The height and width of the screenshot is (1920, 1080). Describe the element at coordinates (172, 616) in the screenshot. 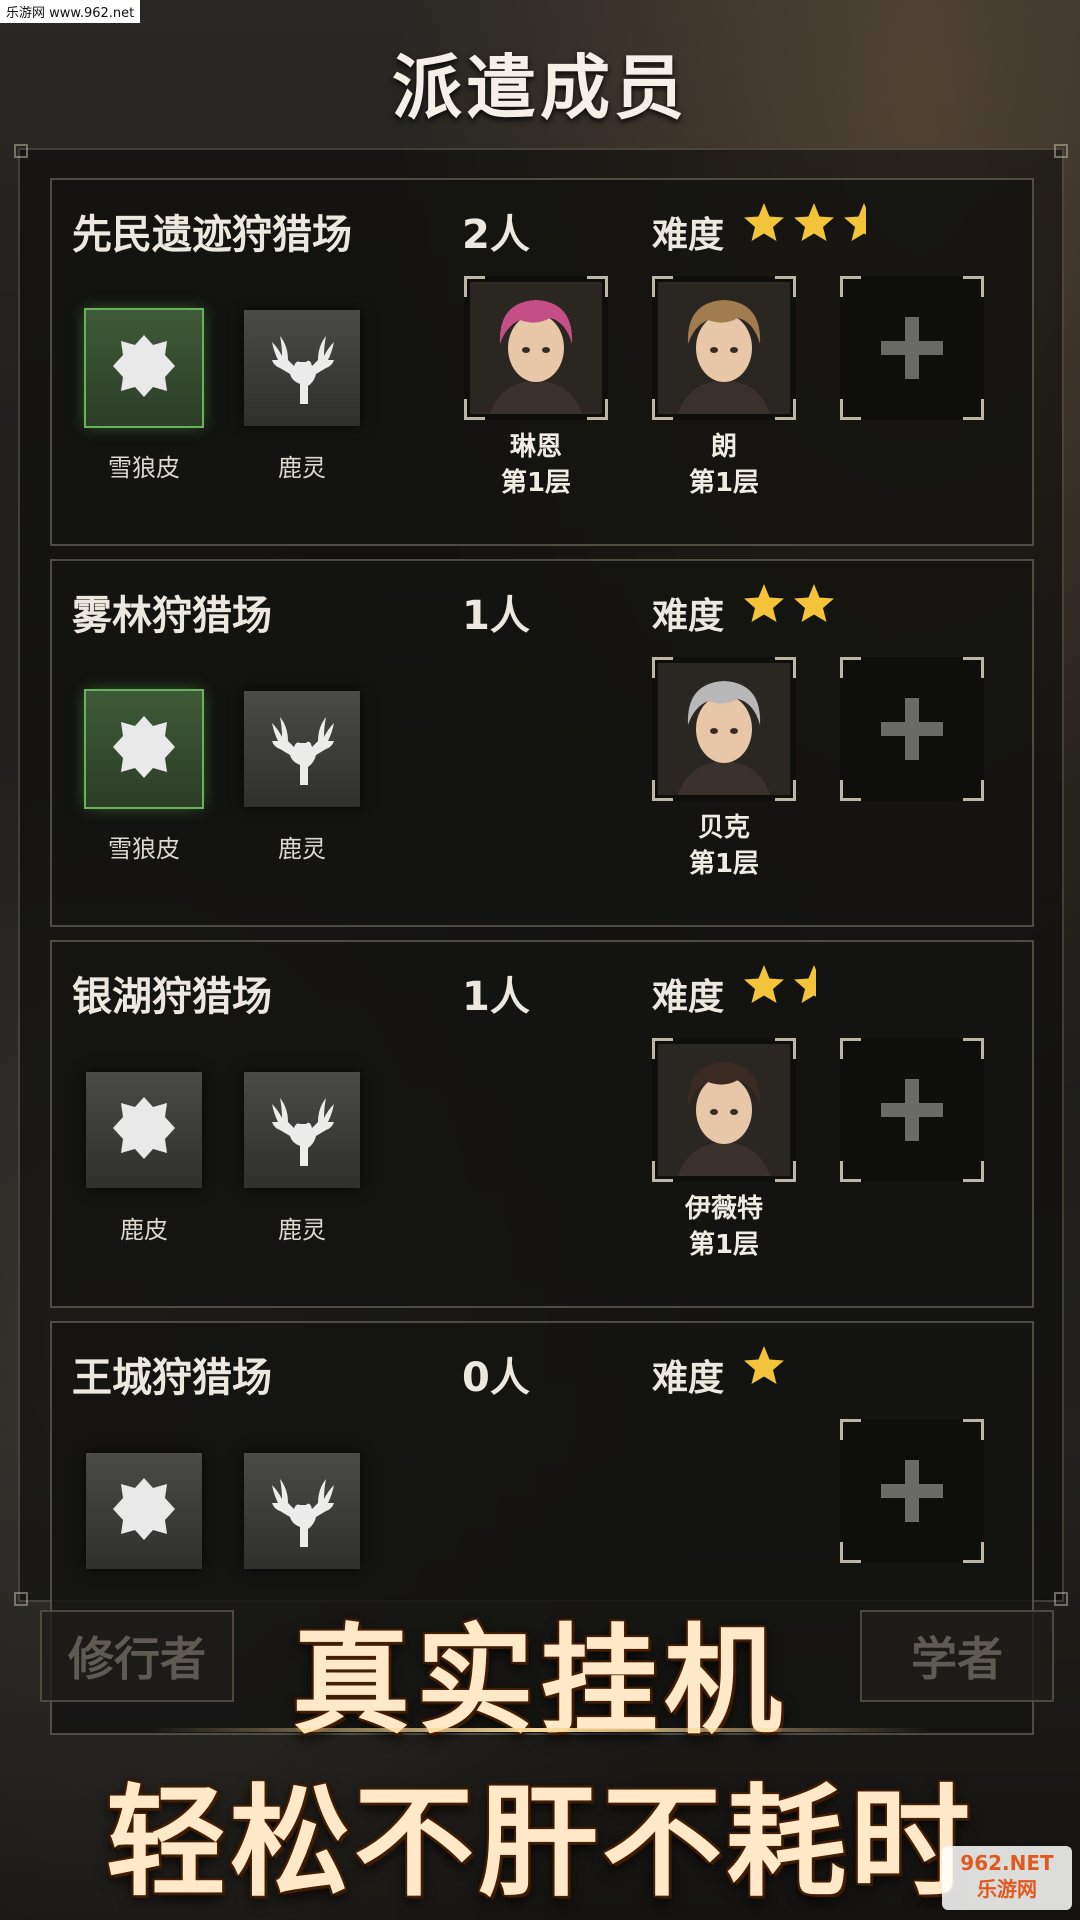

I see `ground-name: 雾林狩猎场` at that location.